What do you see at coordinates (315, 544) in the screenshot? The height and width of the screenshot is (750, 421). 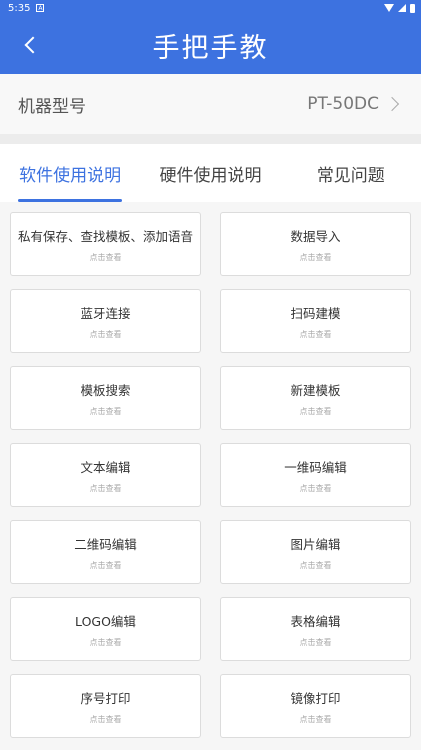 I see `card-title: 图片编辑` at bounding box center [315, 544].